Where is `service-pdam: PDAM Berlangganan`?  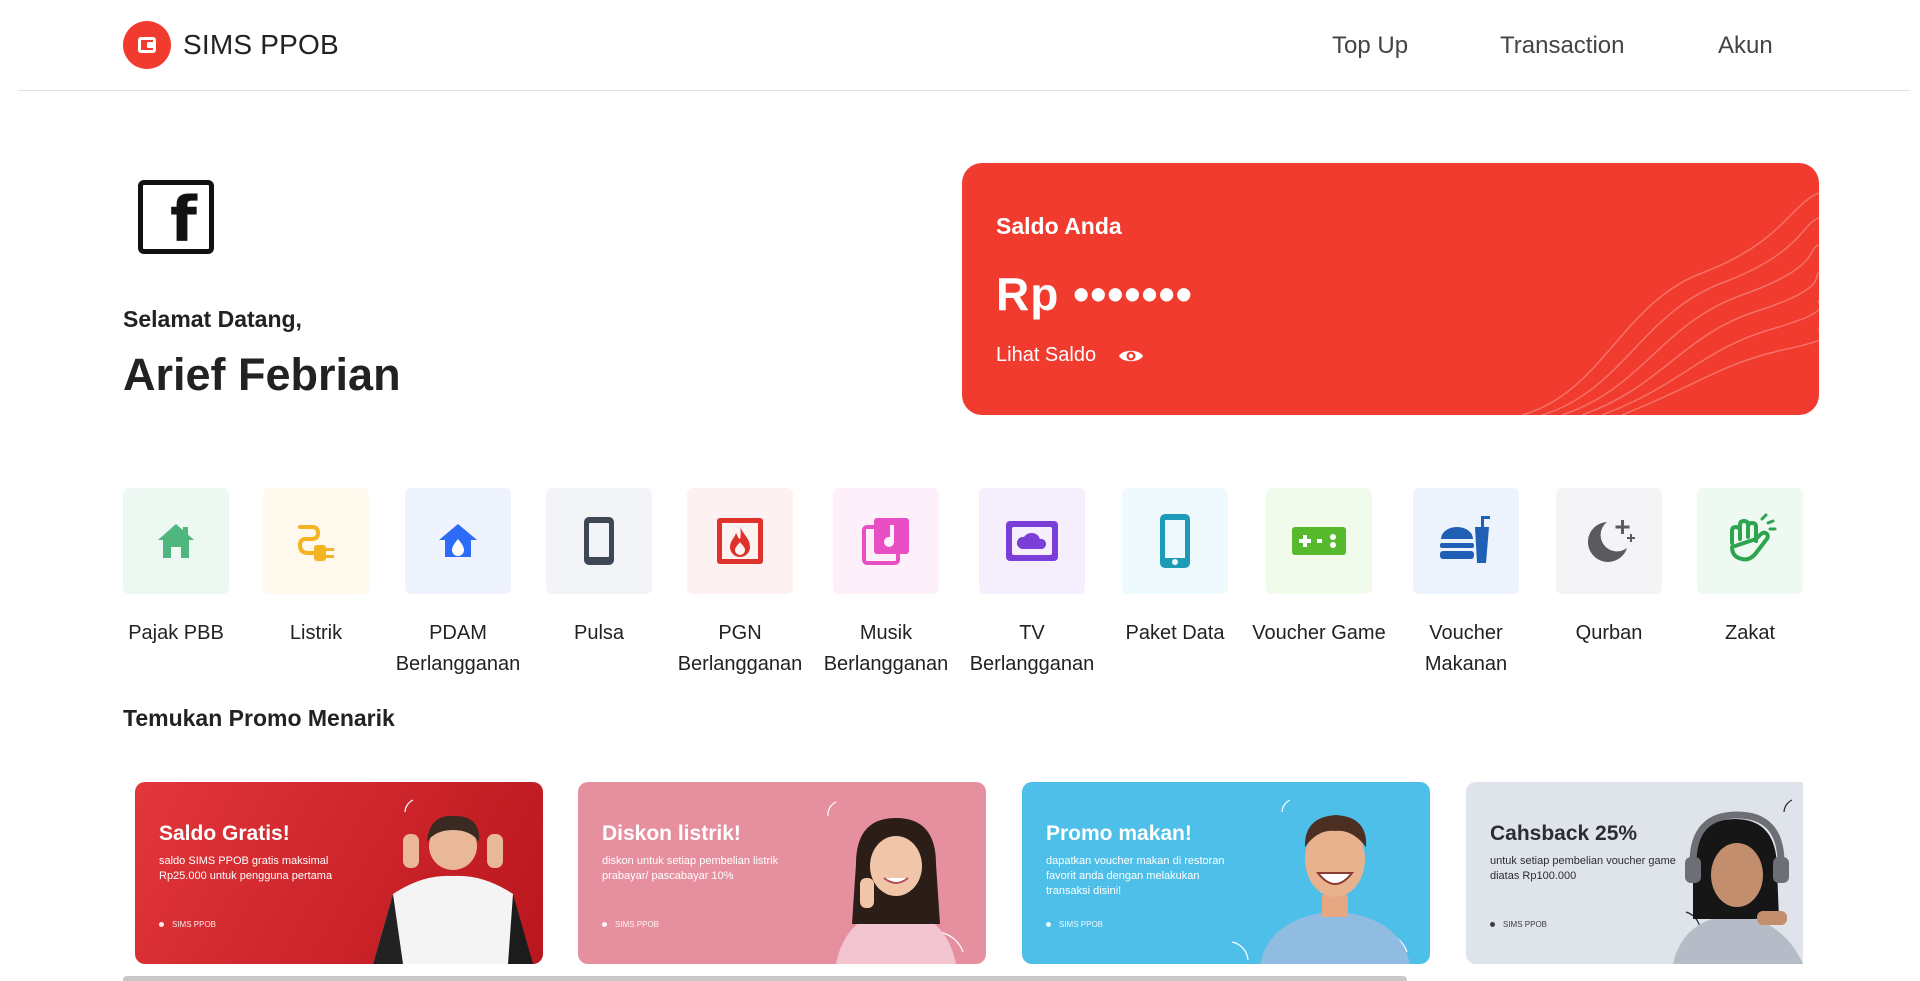
service-pdam: PDAM Berlangganan is located at coordinates (458, 584).